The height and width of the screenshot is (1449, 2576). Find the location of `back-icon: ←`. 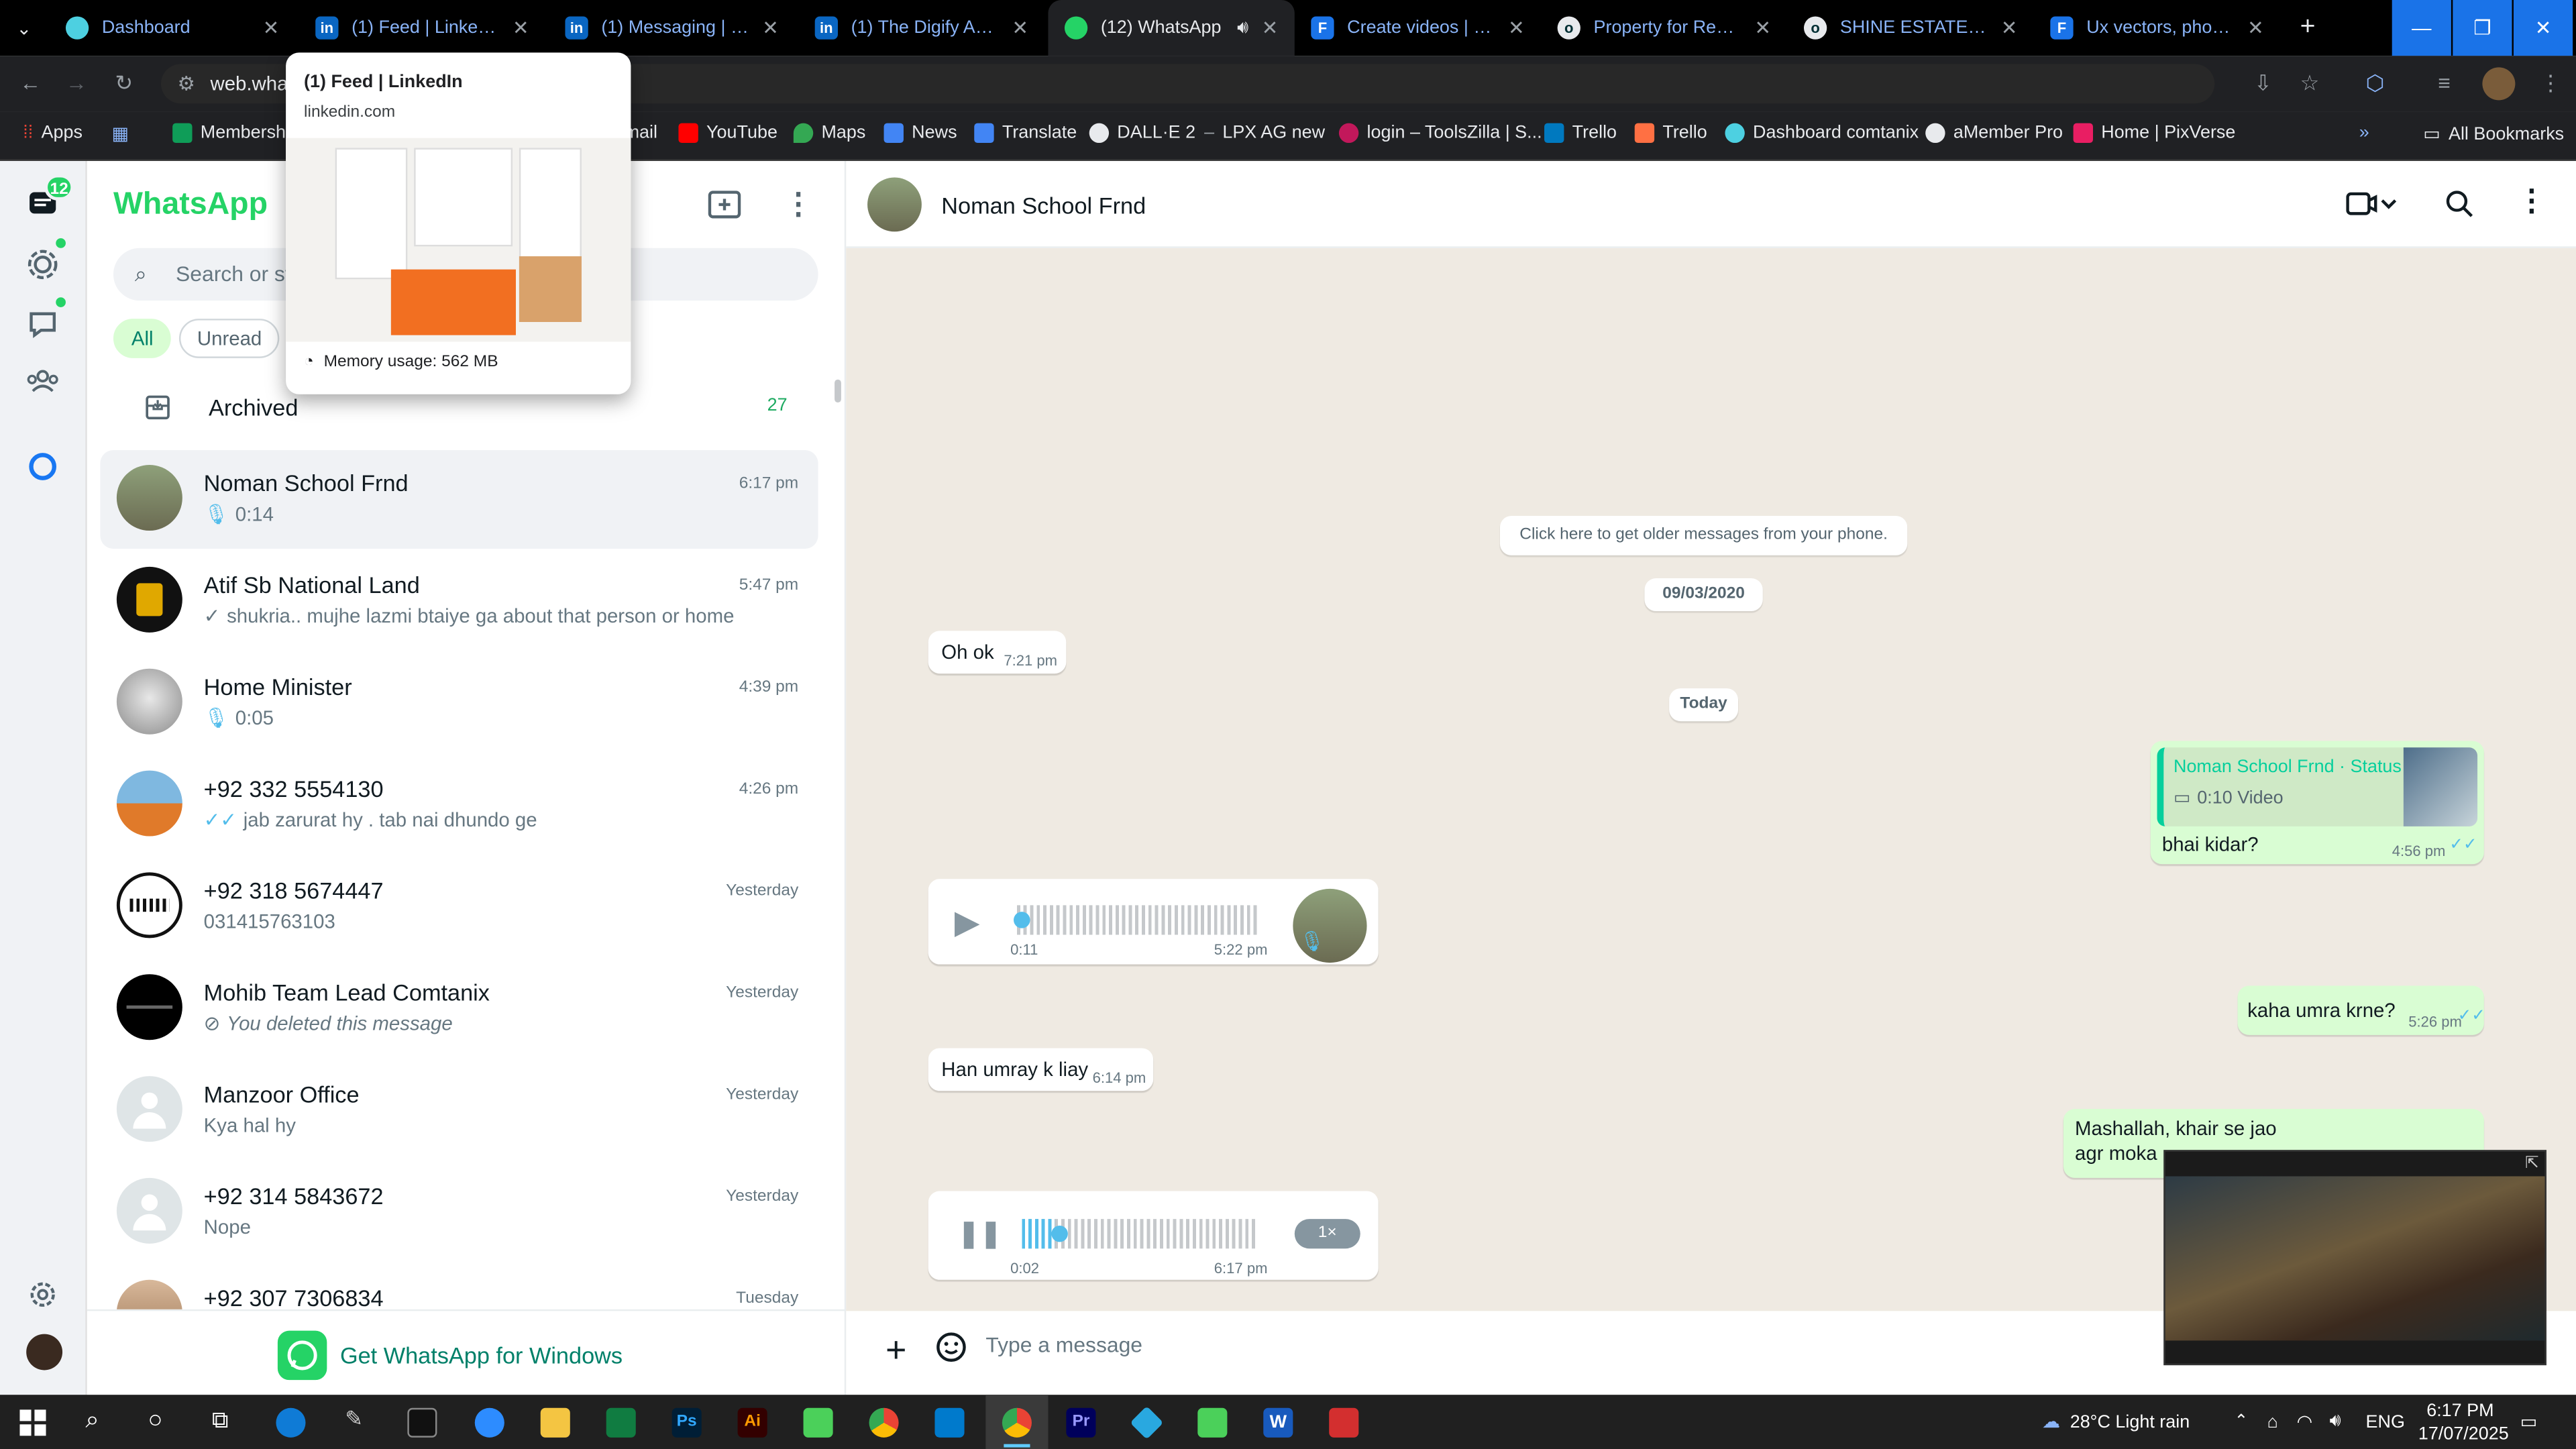

back-icon: ← is located at coordinates (30, 82).